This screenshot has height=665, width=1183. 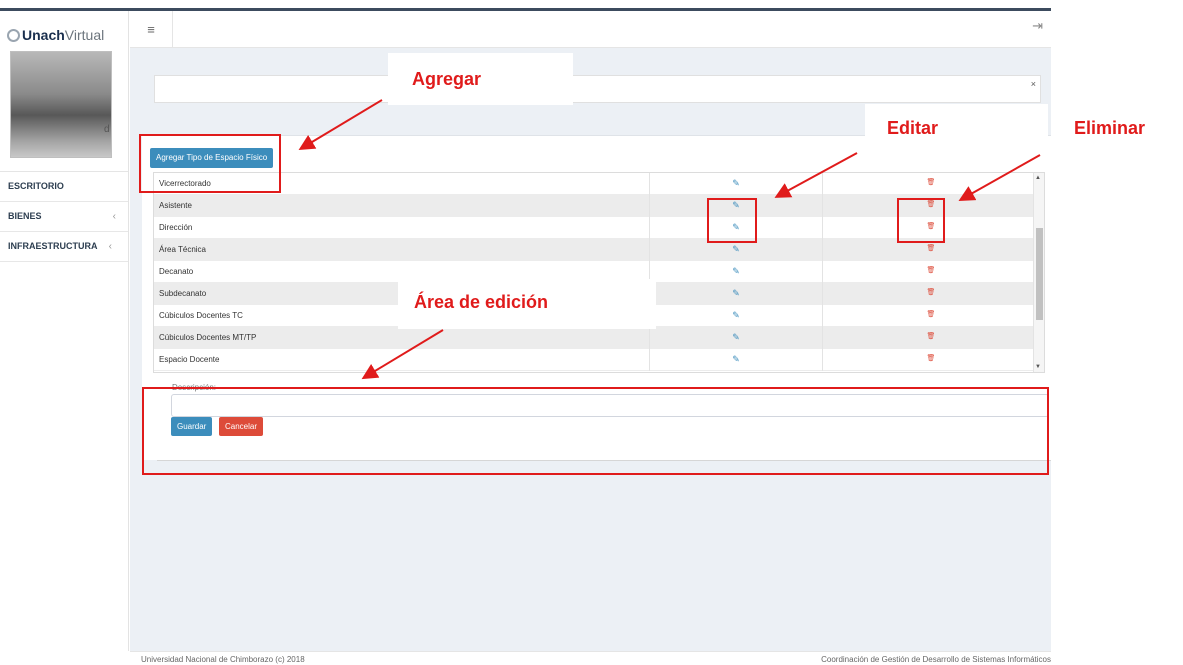 What do you see at coordinates (447, 79) in the screenshot?
I see `callout-agregar-text: Agregar` at bounding box center [447, 79].